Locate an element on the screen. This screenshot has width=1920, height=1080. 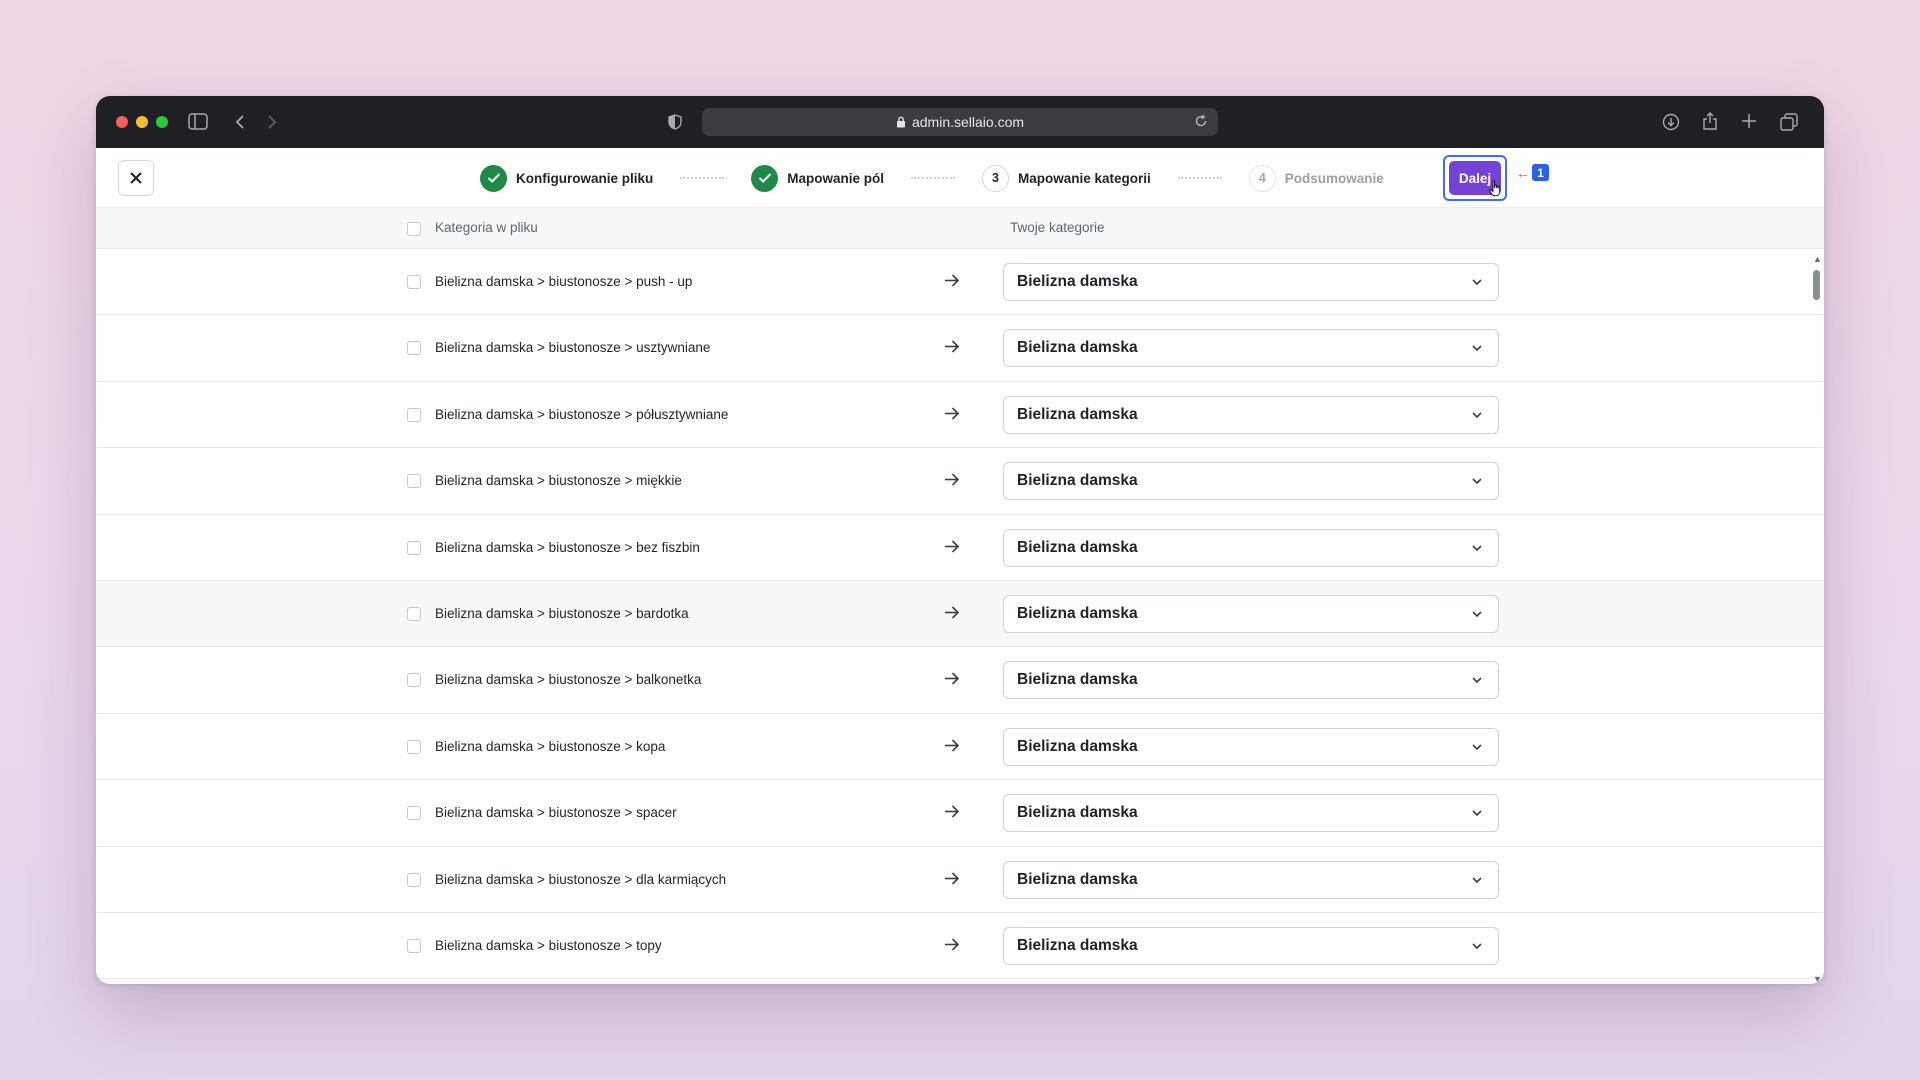
close-window-button is located at coordinates (122, 122).